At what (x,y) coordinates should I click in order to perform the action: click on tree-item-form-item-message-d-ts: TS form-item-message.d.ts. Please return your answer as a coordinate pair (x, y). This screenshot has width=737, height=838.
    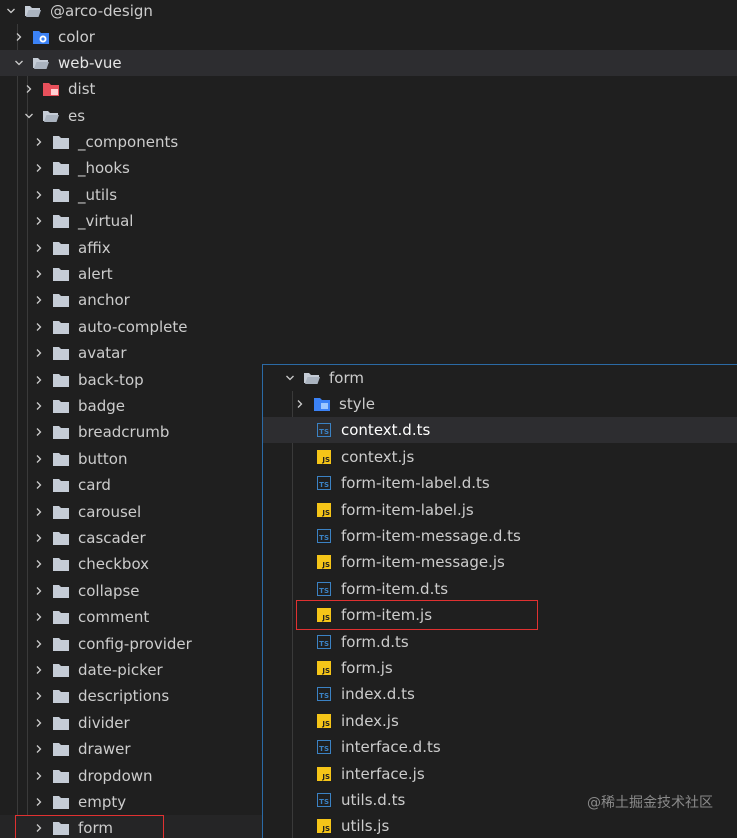
    Looking at the image, I should click on (500, 536).